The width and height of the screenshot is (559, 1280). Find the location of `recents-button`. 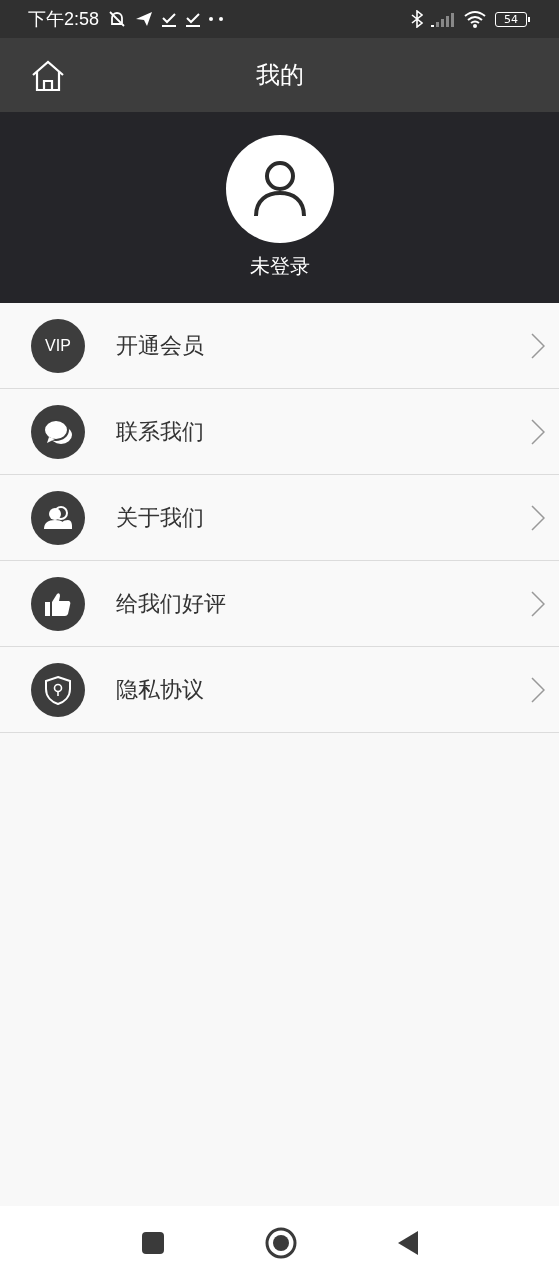

recents-button is located at coordinates (152, 1243).